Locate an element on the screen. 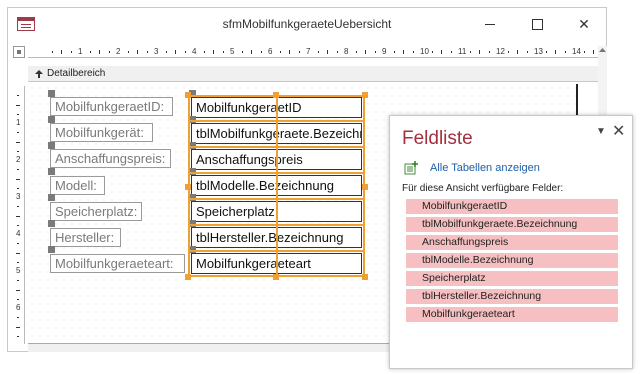 This screenshot has width=640, height=374. scroll-up-icon is located at coordinates (602, 50).